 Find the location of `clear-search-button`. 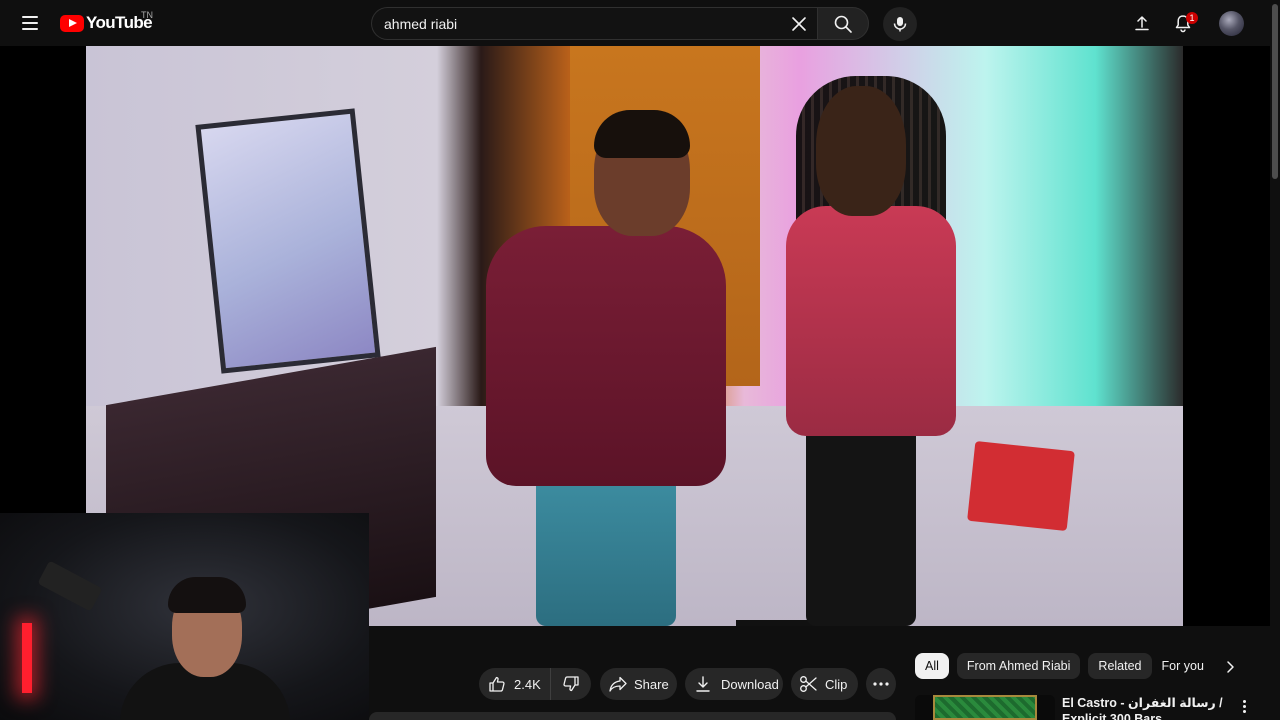

clear-search-button is located at coordinates (799, 24).